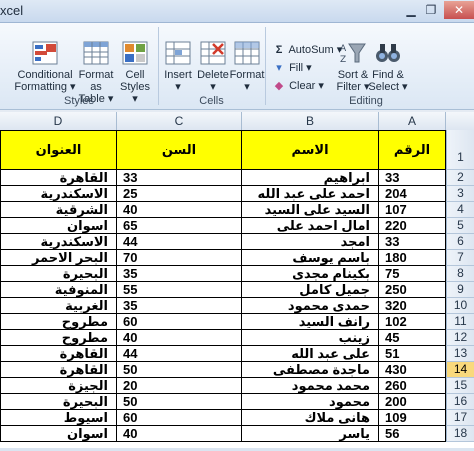 The width and height of the screenshot is (474, 451). What do you see at coordinates (58, 210) in the screenshot?
I see `cell-d: الشرقية` at bounding box center [58, 210].